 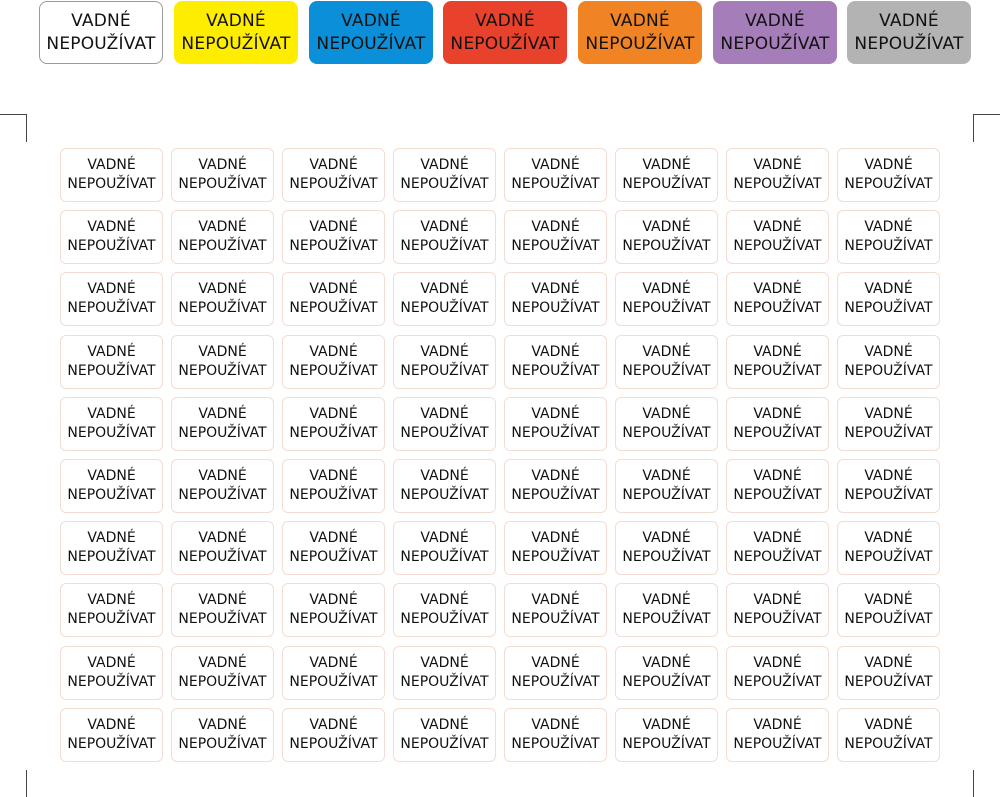 What do you see at coordinates (371, 20) in the screenshot?
I see `swatch-line-1: VADNÉ` at bounding box center [371, 20].